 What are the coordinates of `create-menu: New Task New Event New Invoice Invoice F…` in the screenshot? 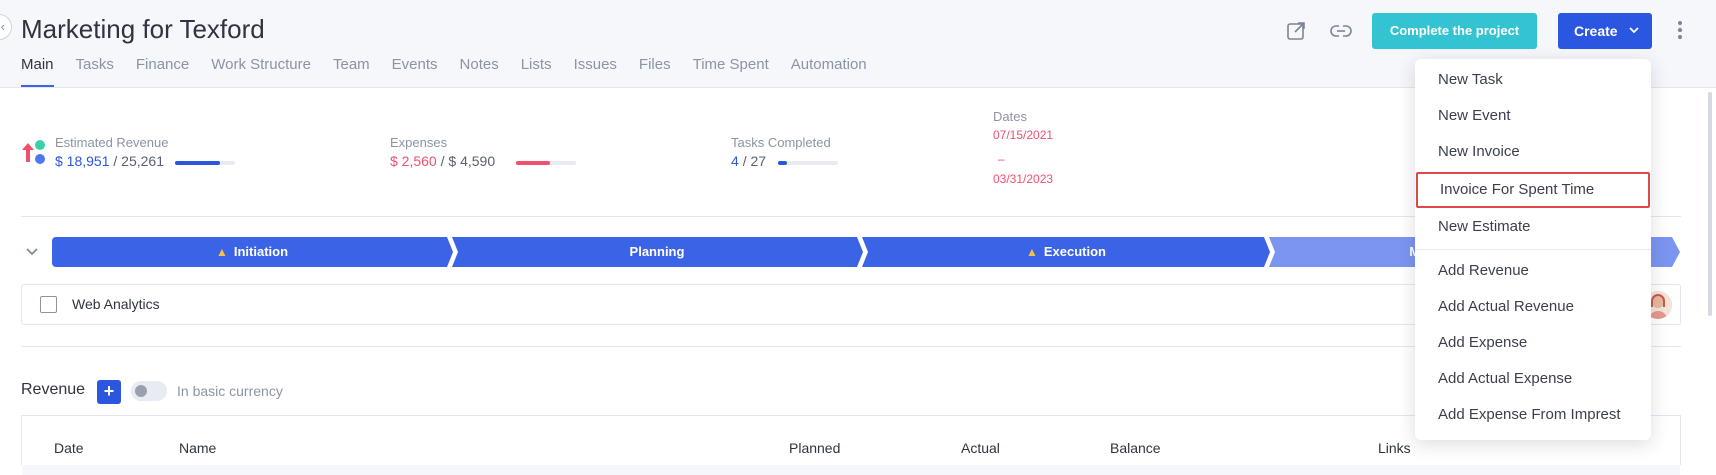 It's located at (1533, 249).